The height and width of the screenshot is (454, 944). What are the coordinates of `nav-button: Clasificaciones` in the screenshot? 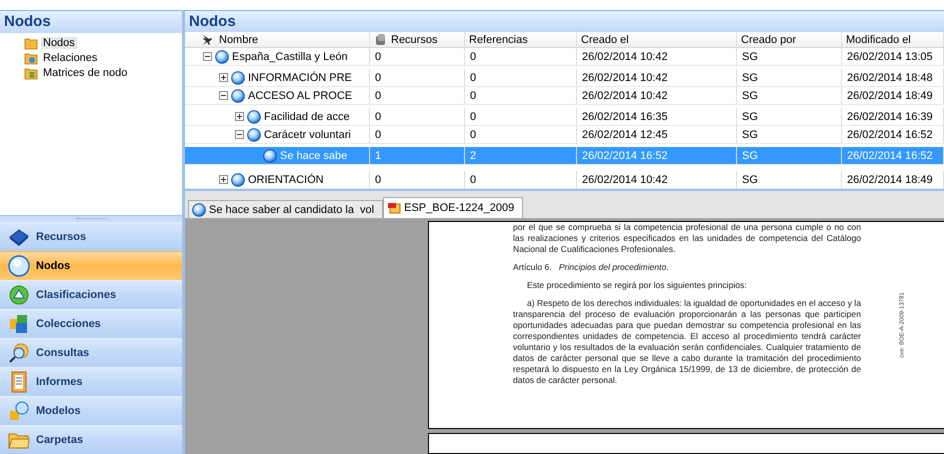 It's located at (91, 294).